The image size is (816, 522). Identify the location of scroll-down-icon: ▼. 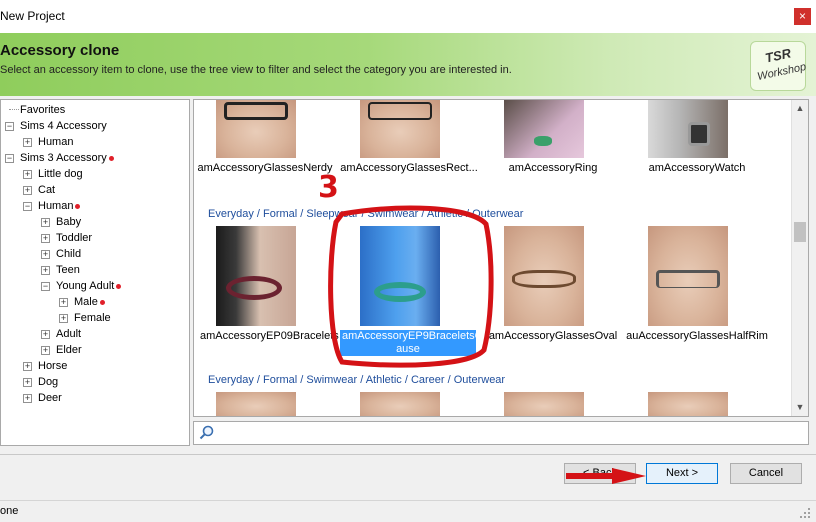
(800, 407).